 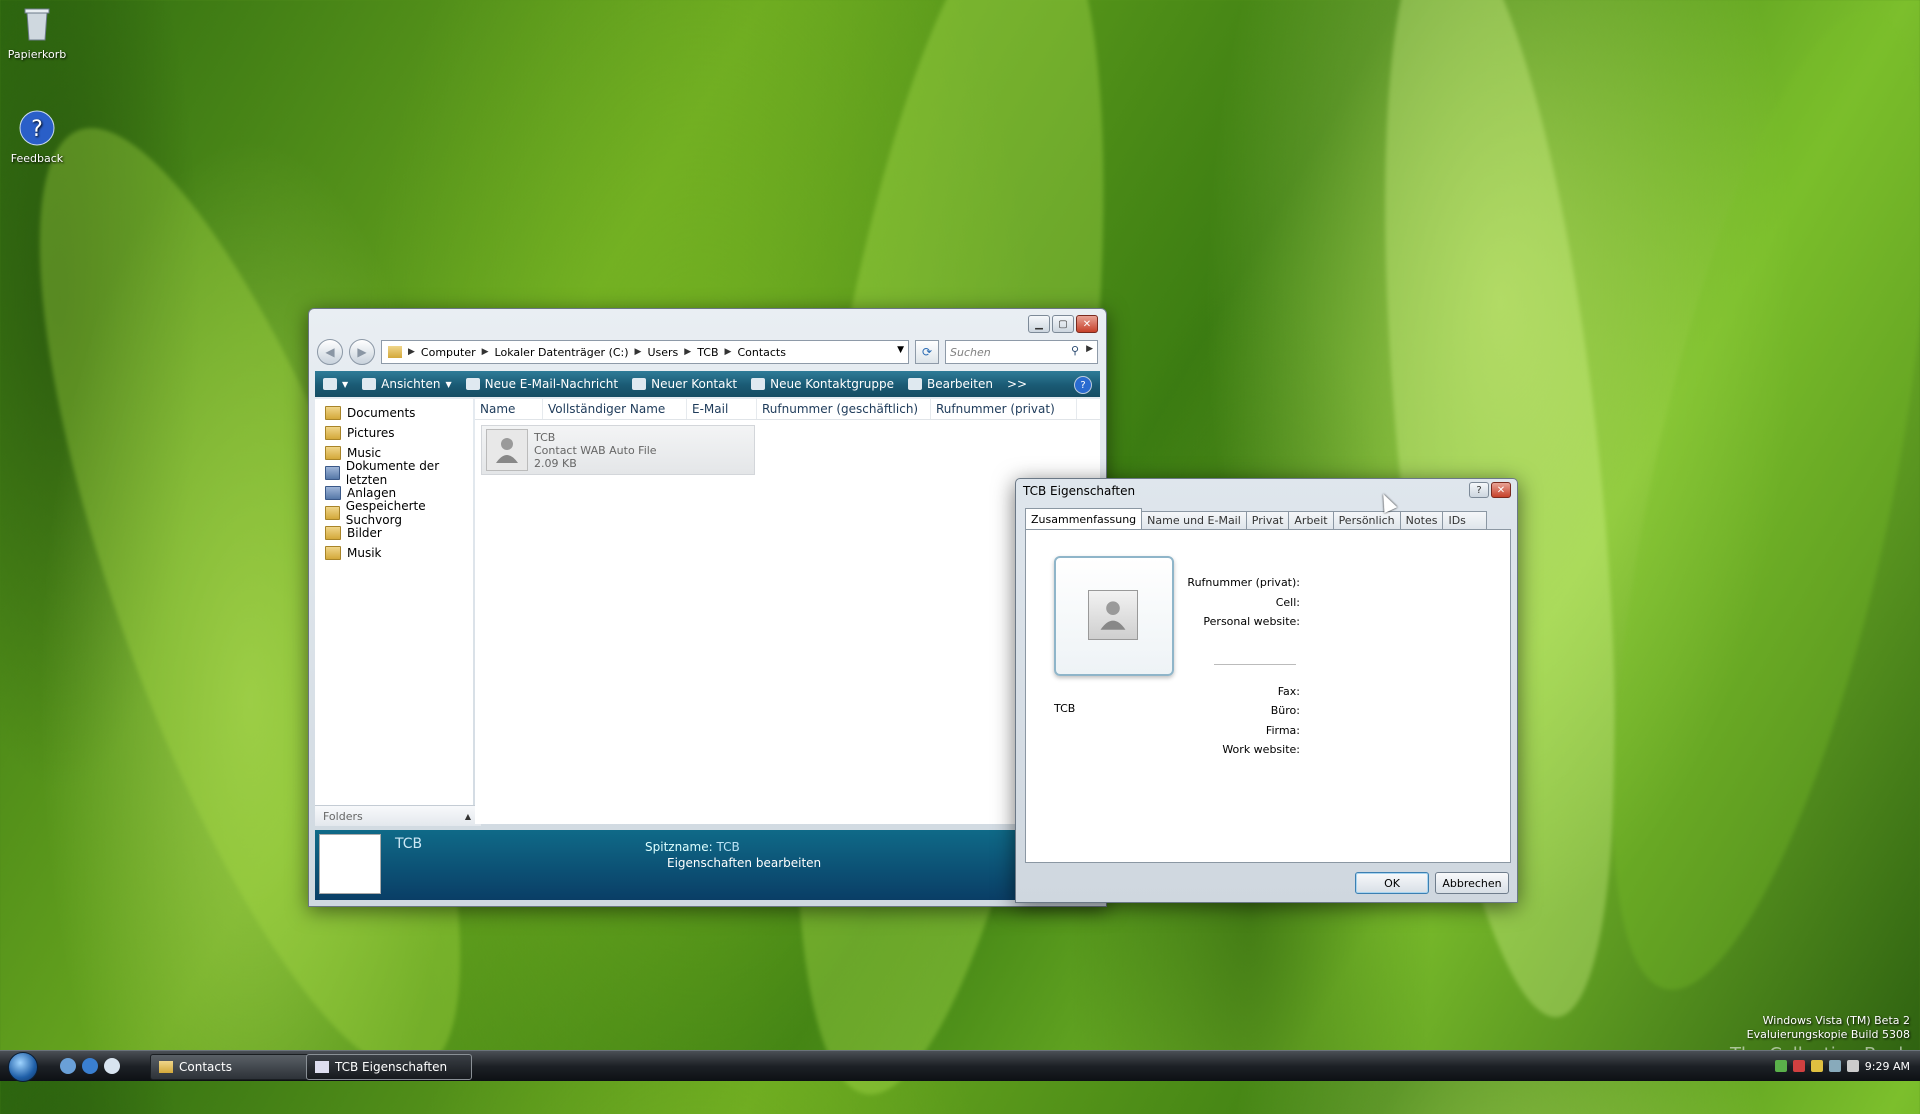 I want to click on ok-button: OK, so click(x=1392, y=883).